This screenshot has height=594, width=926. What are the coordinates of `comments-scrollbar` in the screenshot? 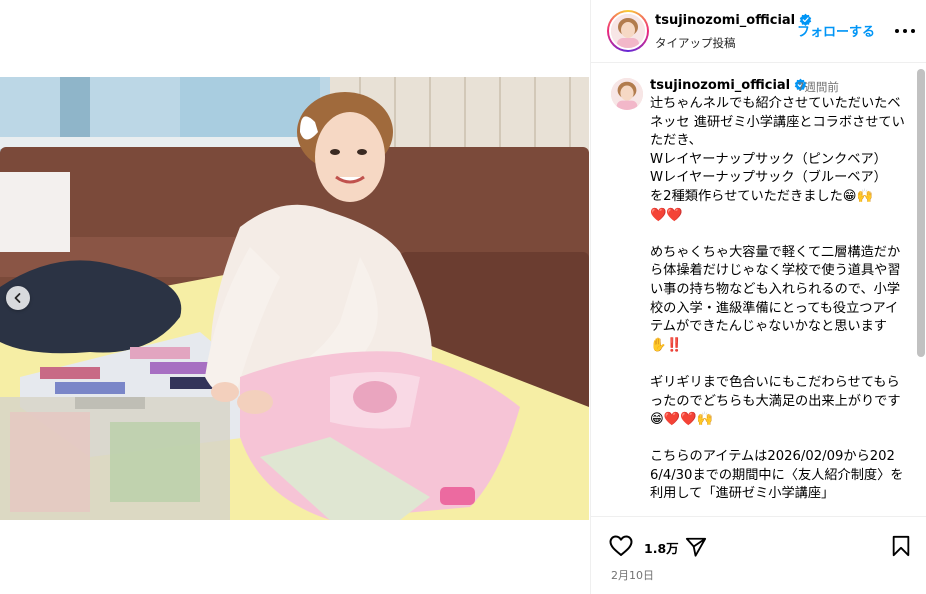 It's located at (921, 213).